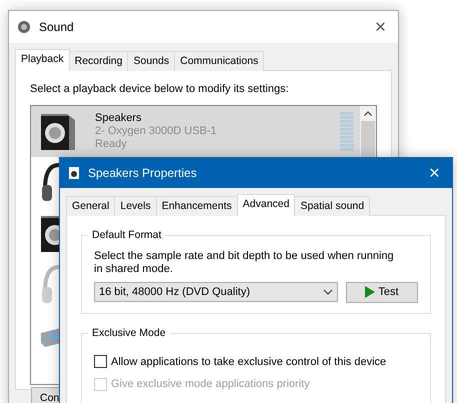  Describe the element at coordinates (118, 119) in the screenshot. I see `device-name: Speakers` at that location.